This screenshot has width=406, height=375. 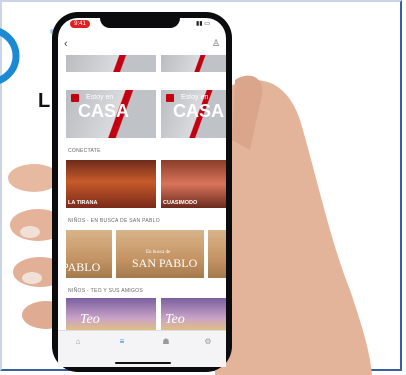 I want to click on video-subtitle: En busca de, so click(x=158, y=252).